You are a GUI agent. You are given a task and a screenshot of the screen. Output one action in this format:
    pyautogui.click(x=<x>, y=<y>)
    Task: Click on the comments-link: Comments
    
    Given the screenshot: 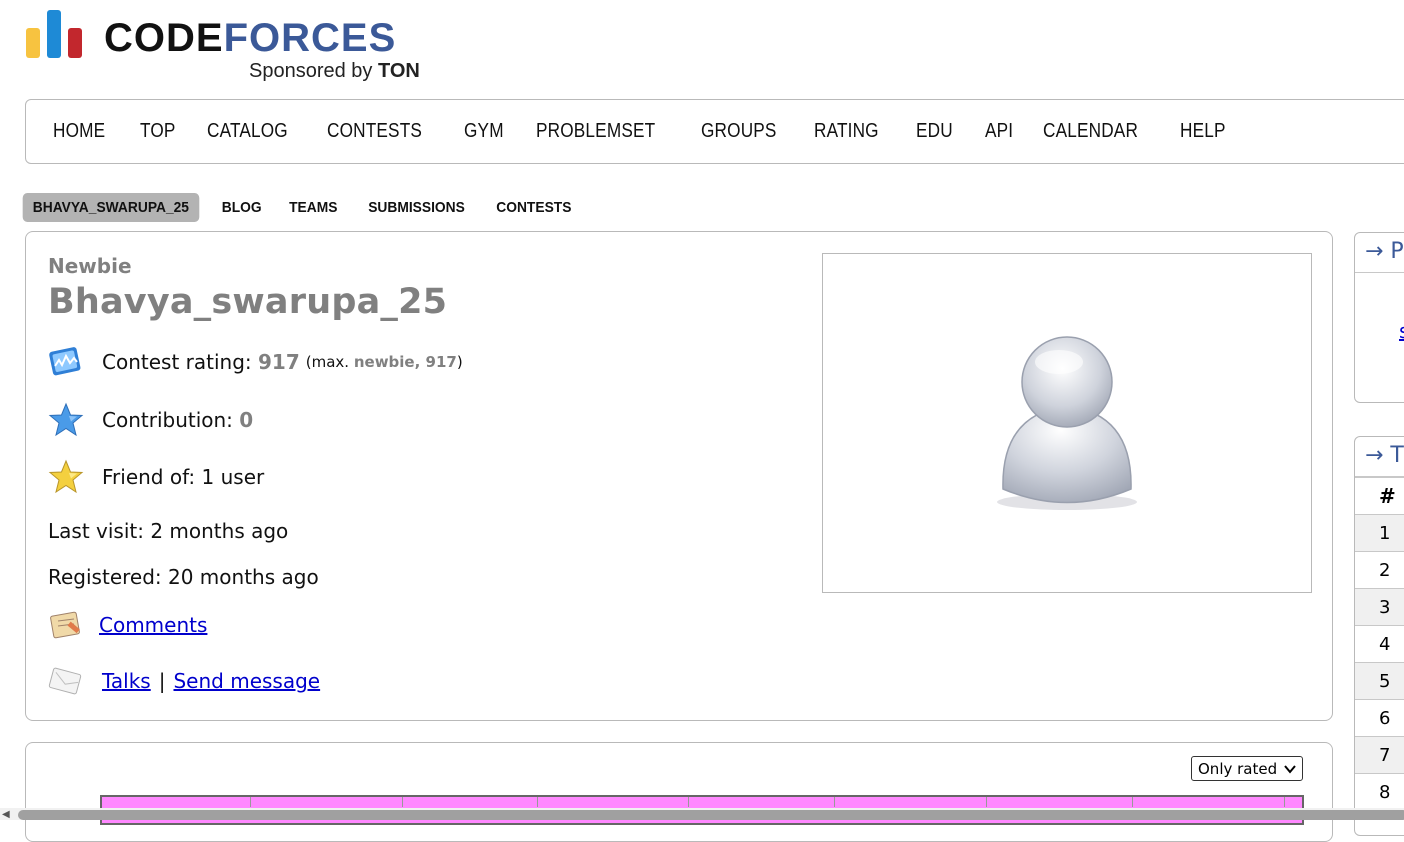 What is the action you would take?
    pyautogui.click(x=153, y=625)
    